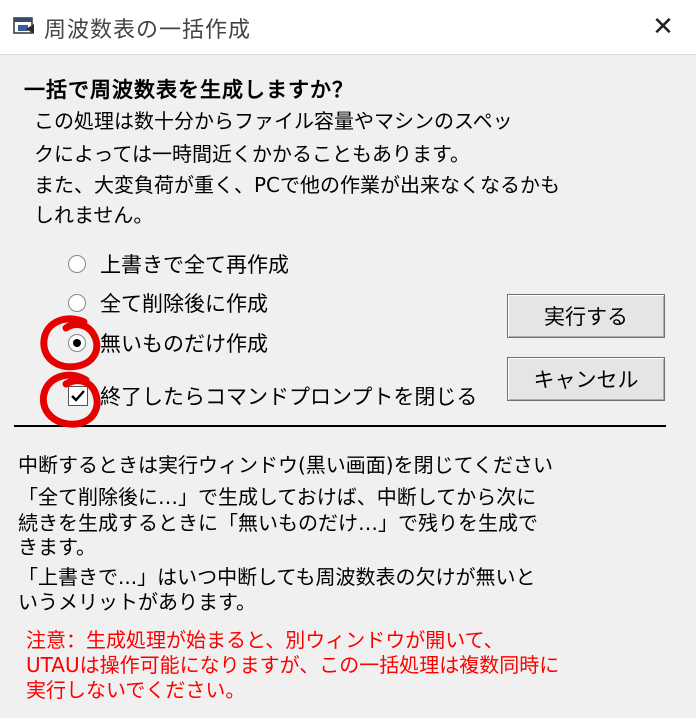 The height and width of the screenshot is (718, 696). I want to click on option-label: 全て削除後に作成, so click(184, 304).